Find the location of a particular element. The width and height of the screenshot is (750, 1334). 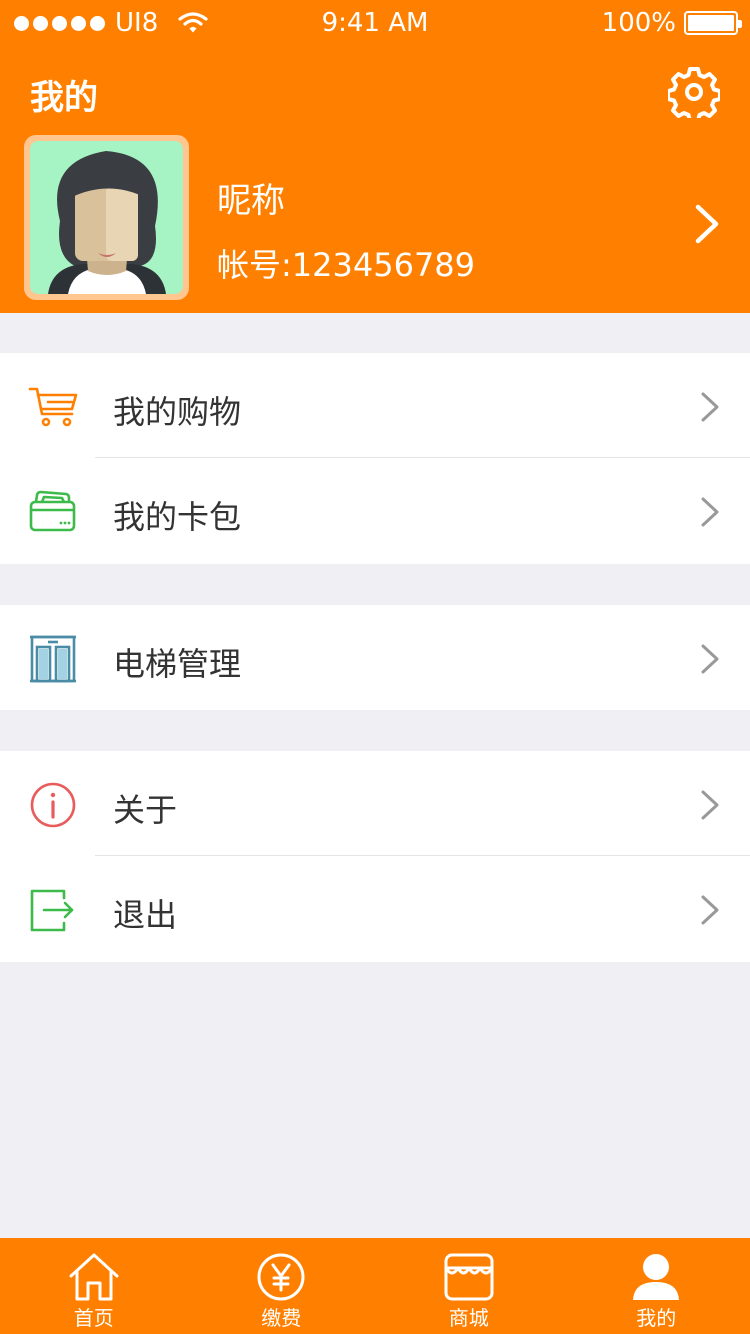

tab-home: 首页 is located at coordinates (94, 1286).